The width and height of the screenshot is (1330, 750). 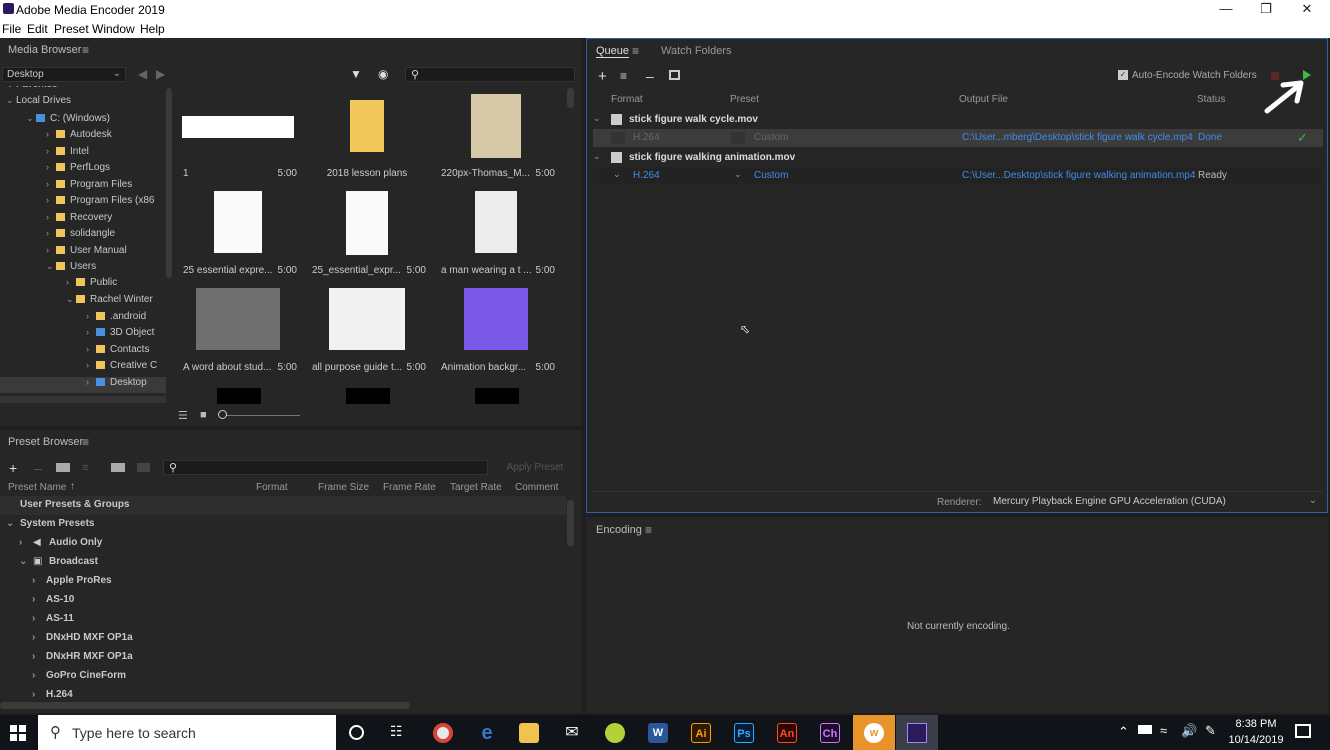 I want to click on zoom-slider-handle, so click(x=222, y=414).